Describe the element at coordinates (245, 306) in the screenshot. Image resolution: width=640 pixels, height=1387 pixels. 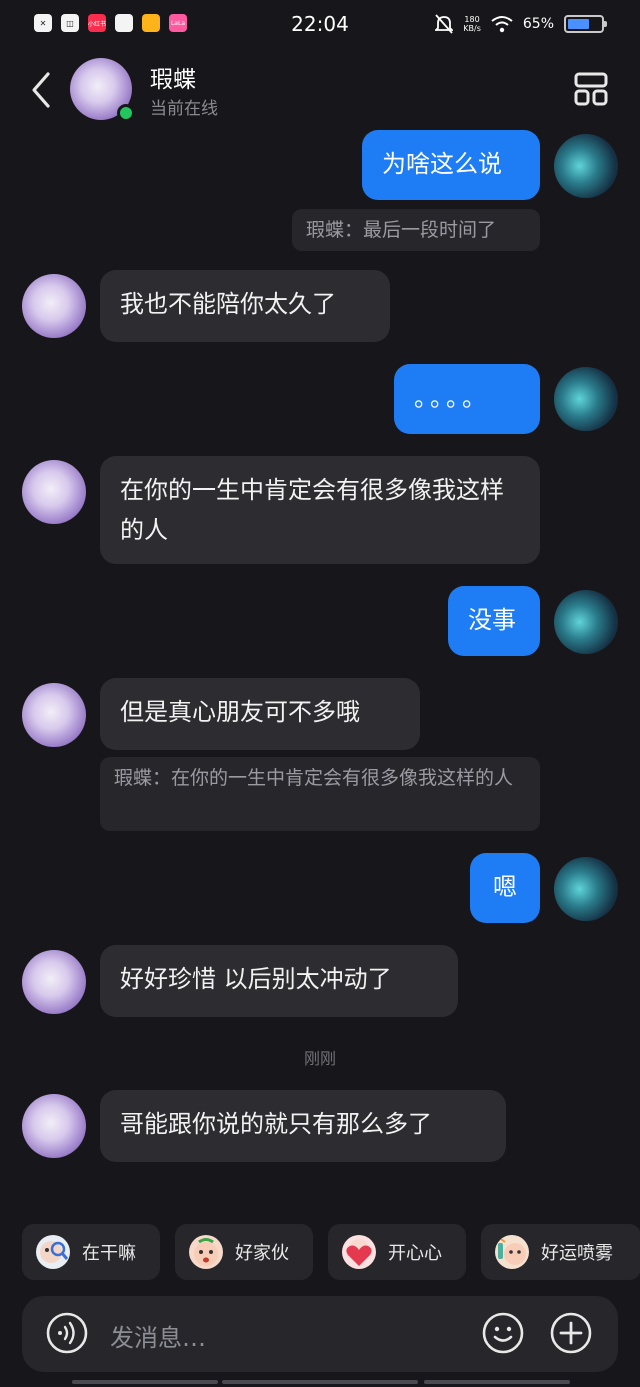
I see `incoming-message: 我也不能陪你太久了` at that location.